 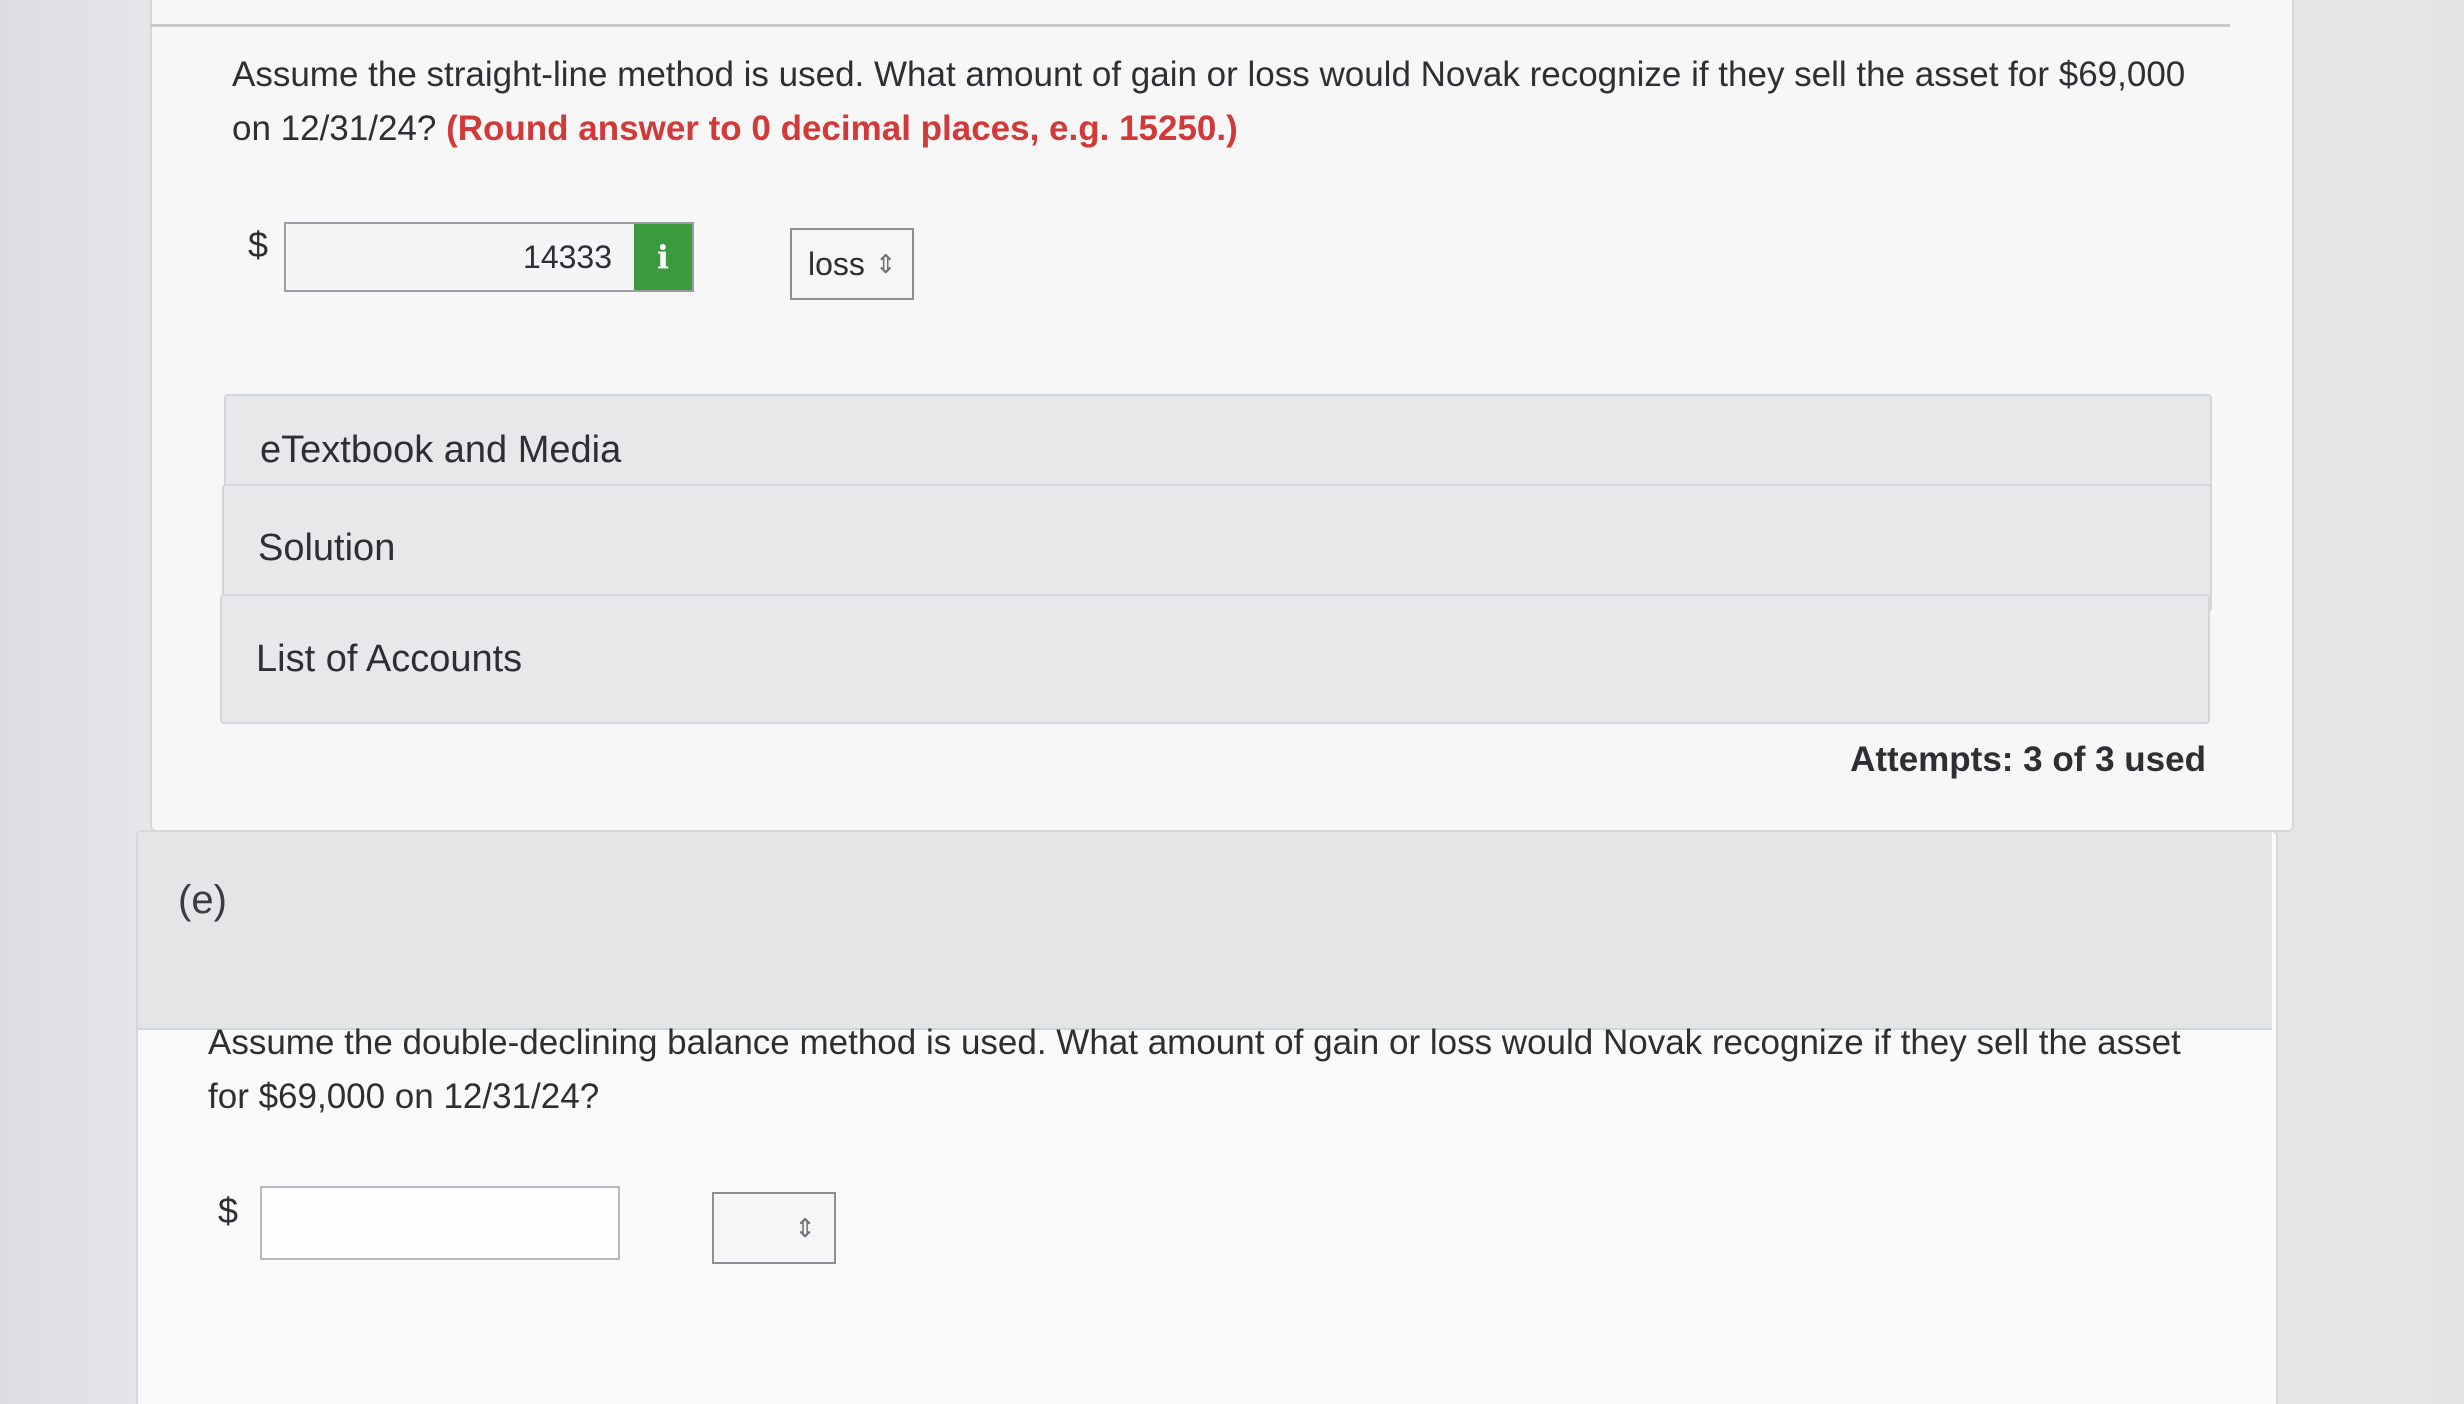 What do you see at coordinates (441, 449) in the screenshot?
I see `etextbook-media-label: eTextbook and Media` at bounding box center [441, 449].